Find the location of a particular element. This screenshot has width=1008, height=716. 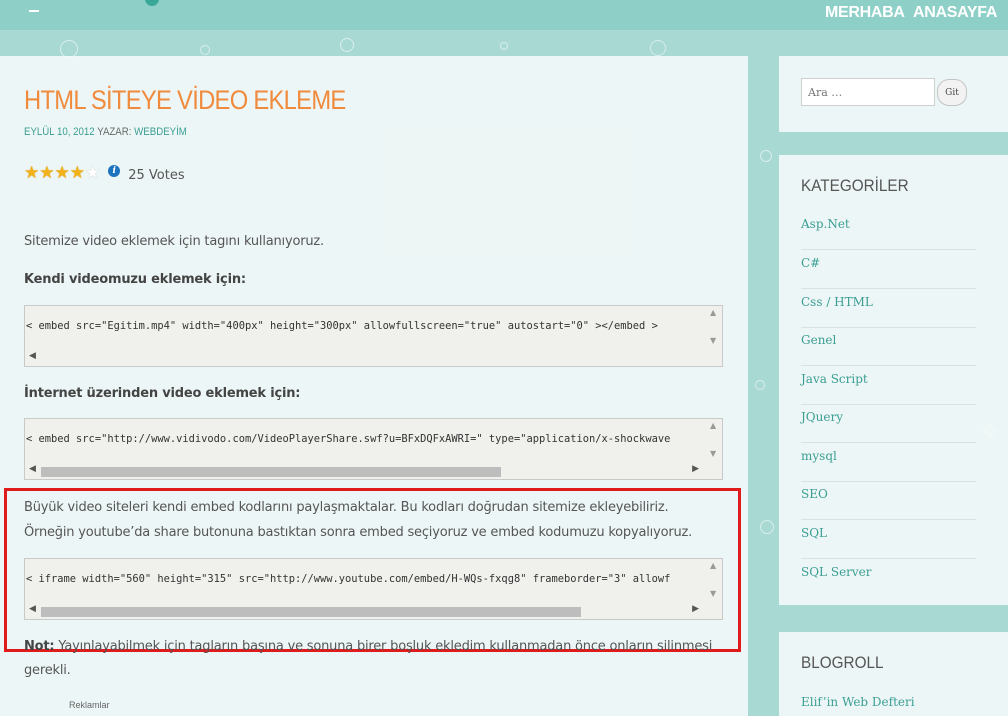

note-label: Not: is located at coordinates (39, 646).